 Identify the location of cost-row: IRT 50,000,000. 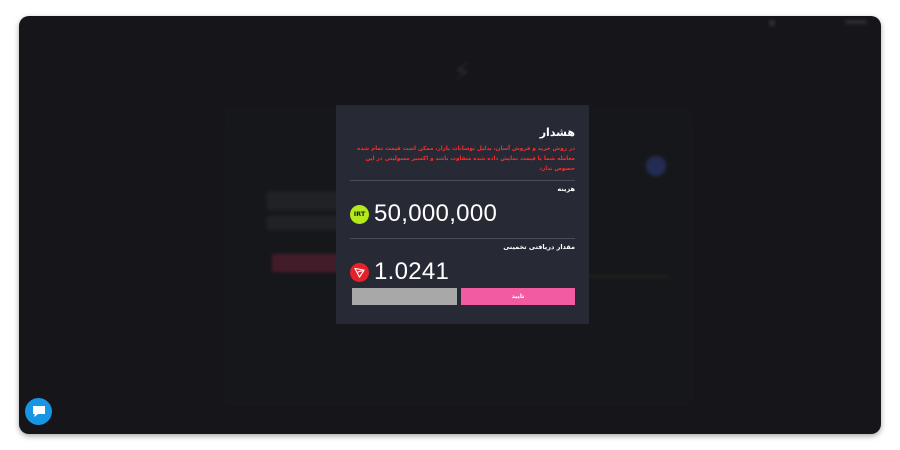
(462, 214).